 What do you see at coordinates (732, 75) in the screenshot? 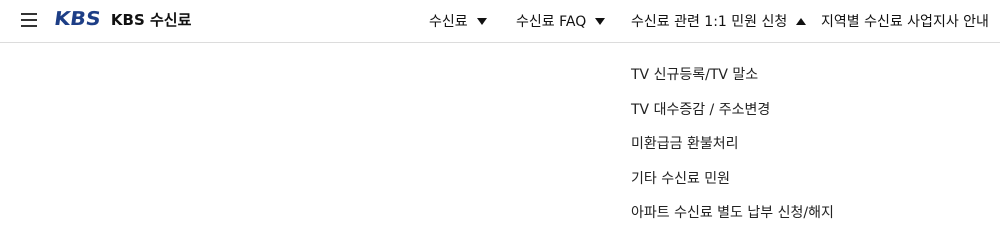
I see `dropdown-item-tv-register: TV 신규등록/TV 말소` at bounding box center [732, 75].